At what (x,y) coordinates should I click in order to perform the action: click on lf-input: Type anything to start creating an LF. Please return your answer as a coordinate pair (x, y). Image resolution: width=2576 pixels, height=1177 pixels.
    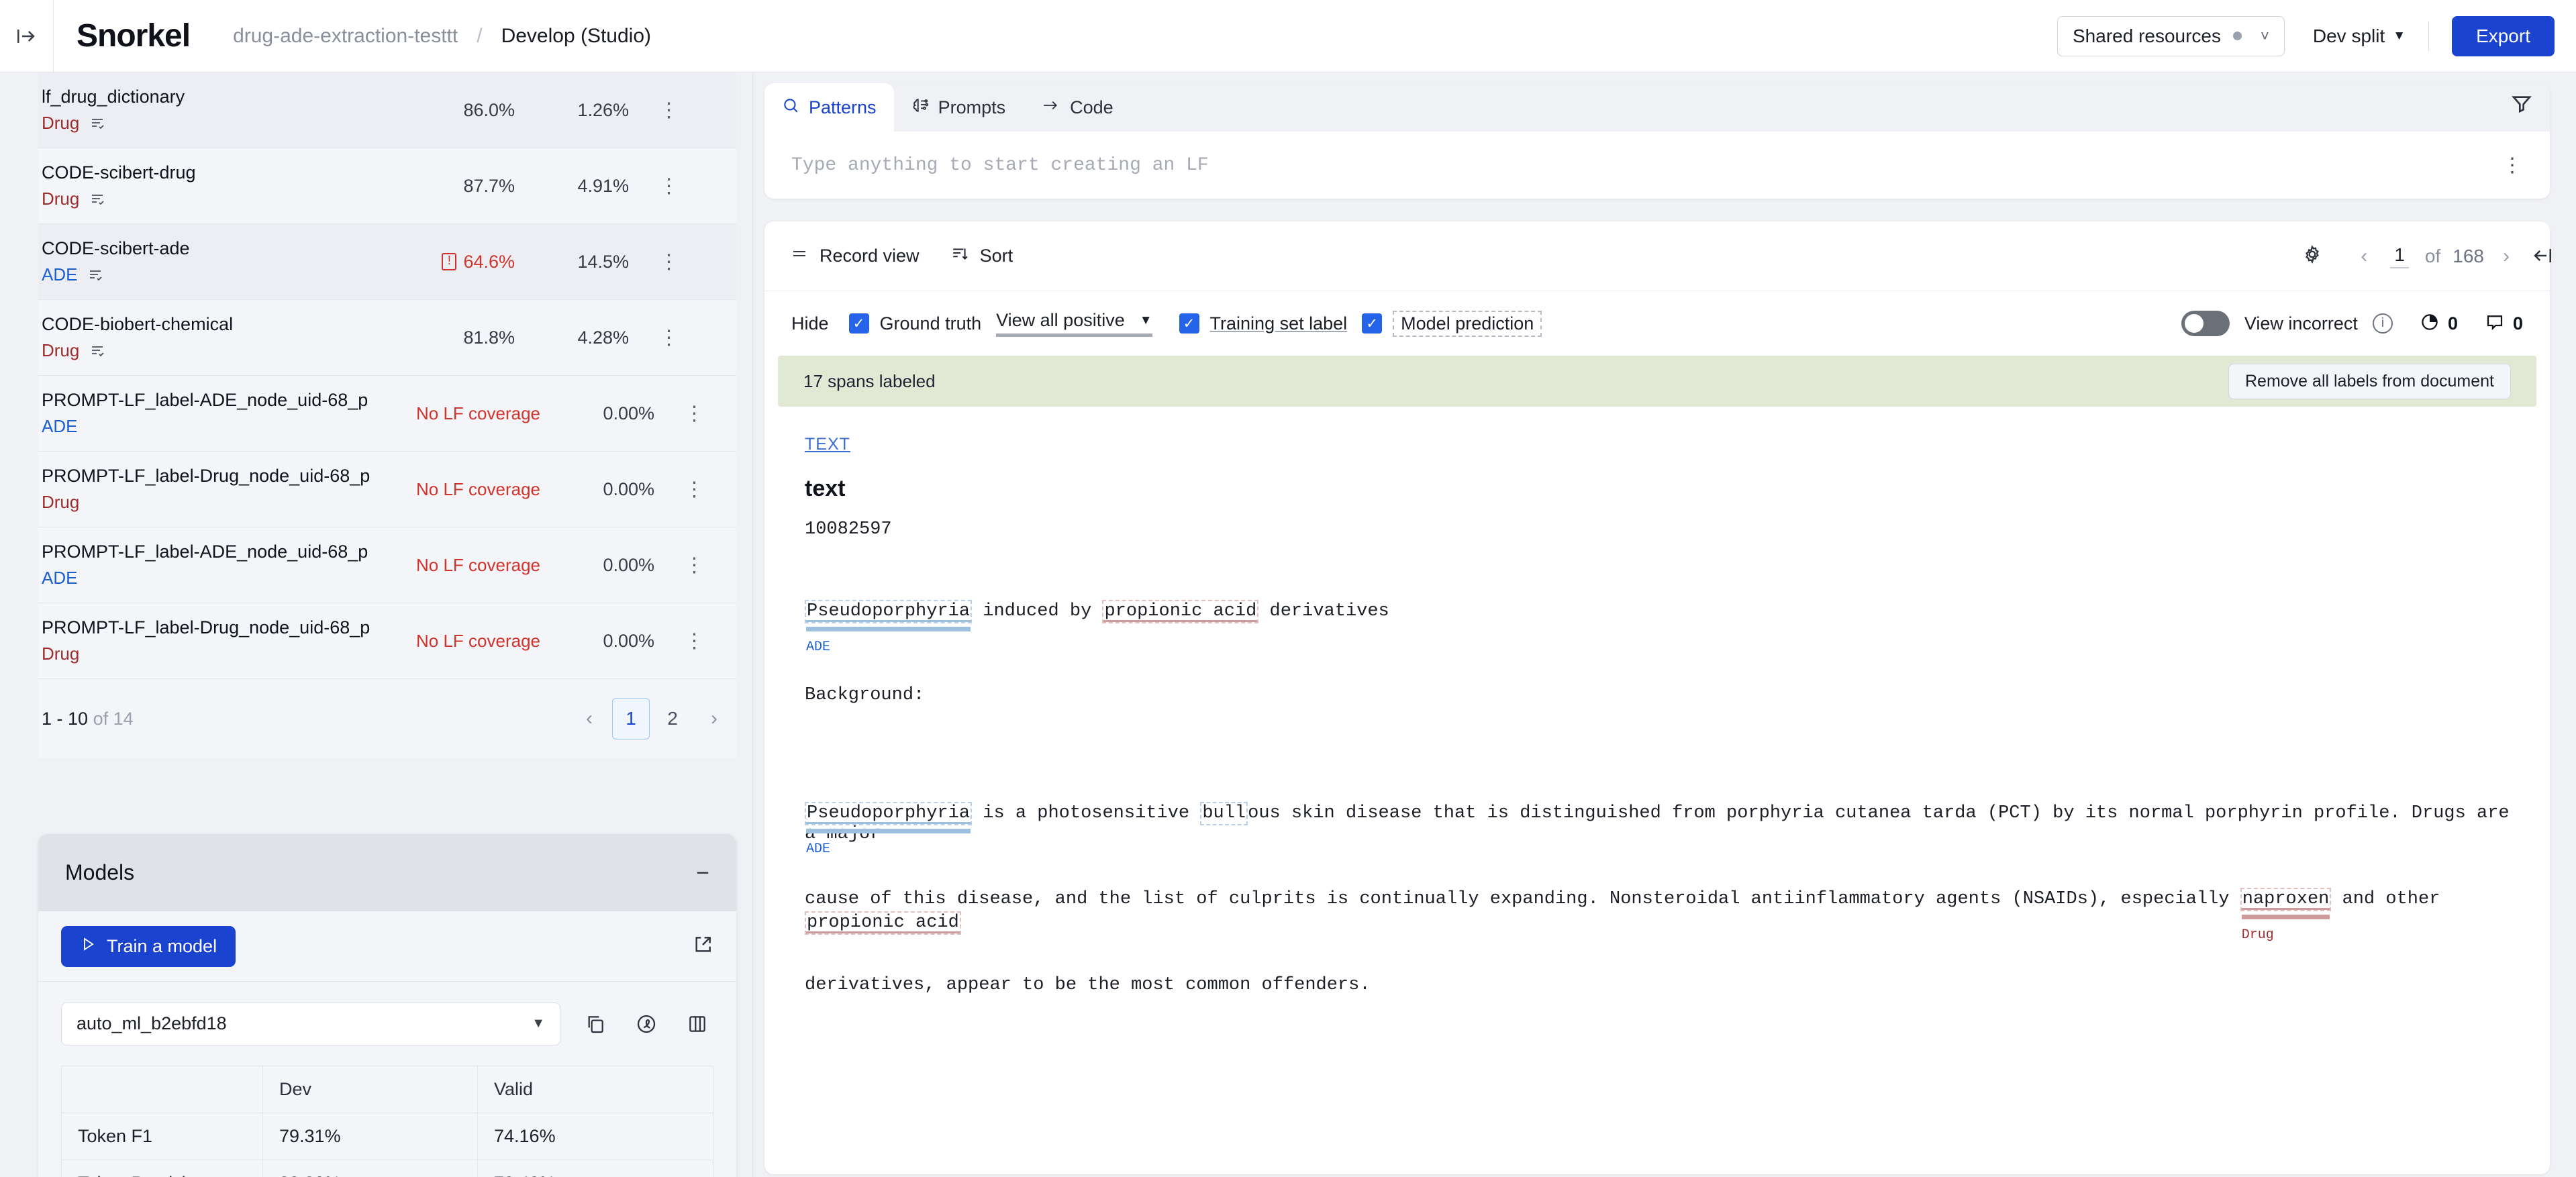
    Looking at the image, I should click on (1000, 165).